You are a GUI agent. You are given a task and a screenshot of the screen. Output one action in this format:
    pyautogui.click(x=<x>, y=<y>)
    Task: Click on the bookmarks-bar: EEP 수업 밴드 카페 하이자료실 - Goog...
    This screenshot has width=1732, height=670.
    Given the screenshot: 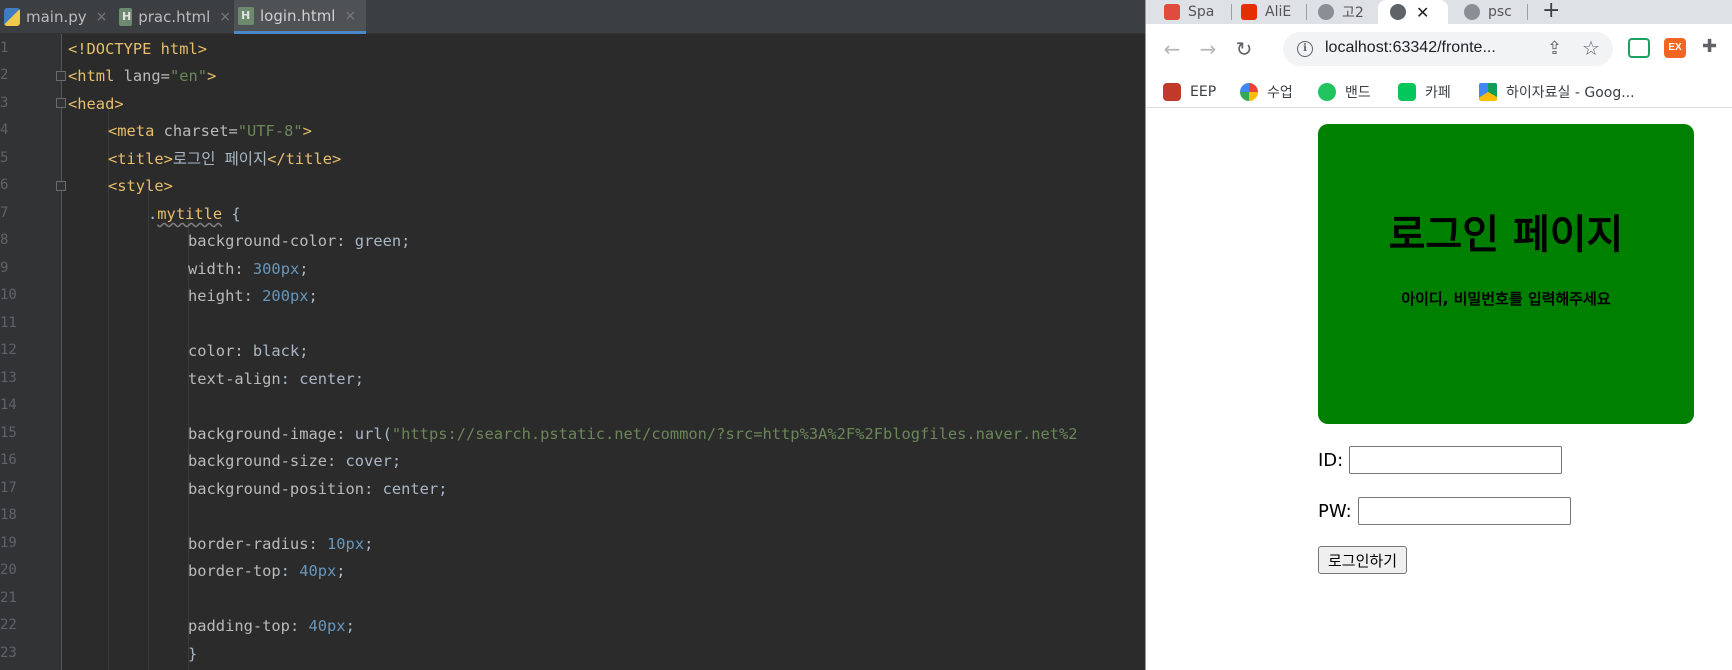 What is the action you would take?
    pyautogui.click(x=1439, y=92)
    